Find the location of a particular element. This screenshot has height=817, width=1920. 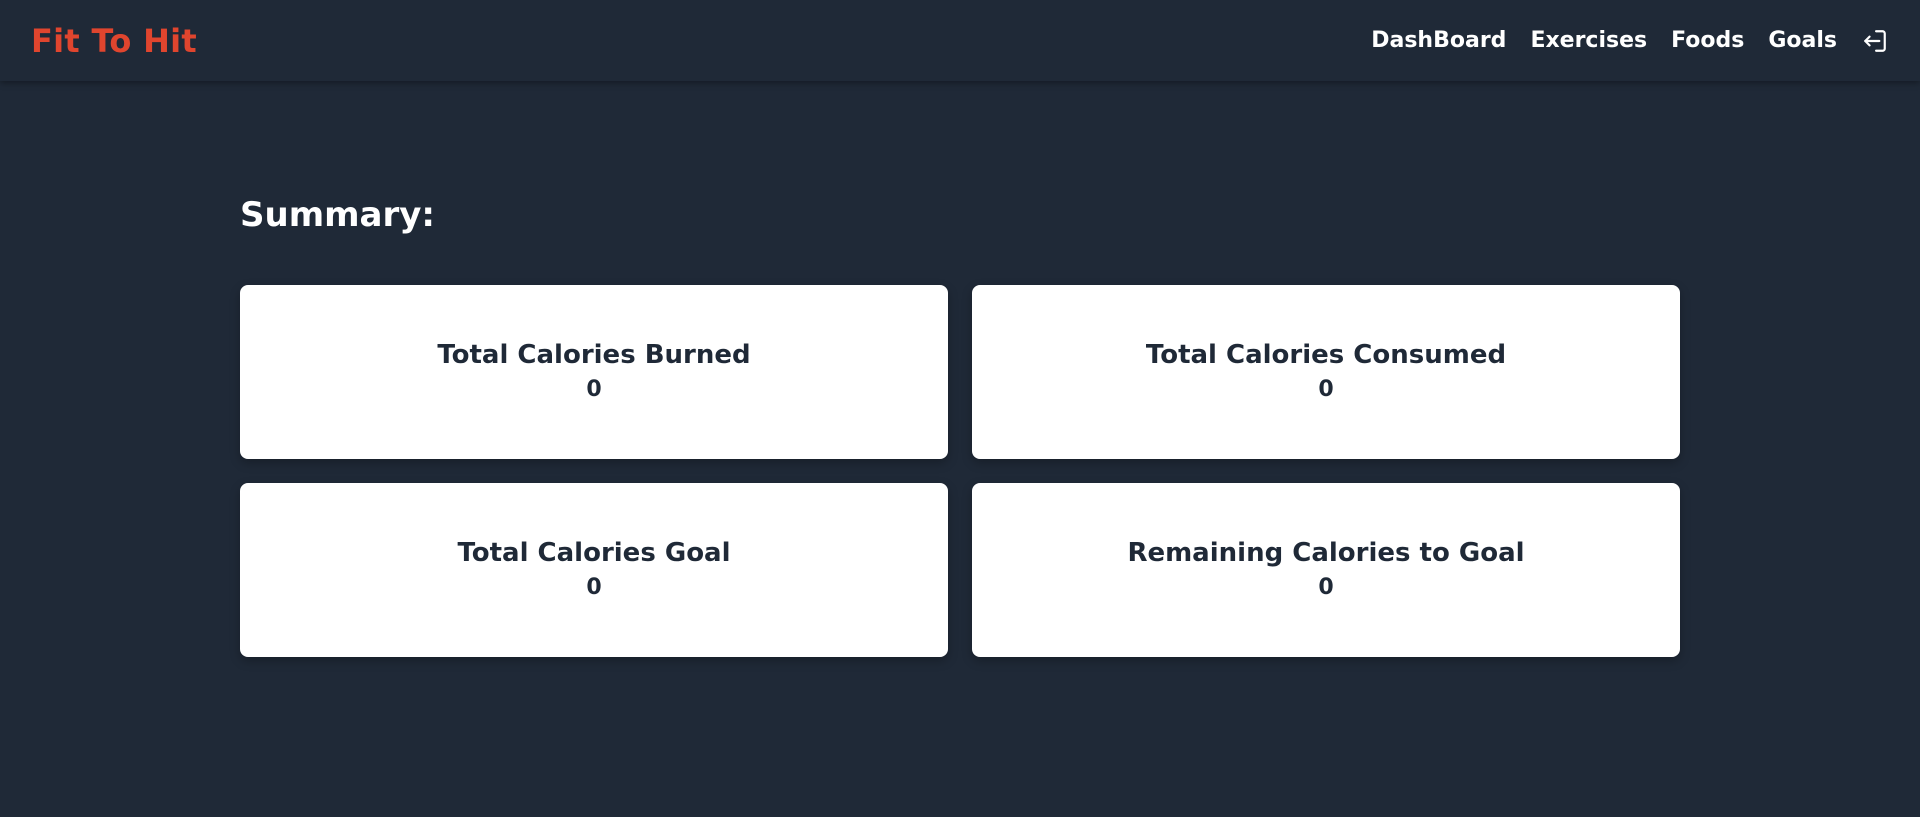

logout-button is located at coordinates (1875, 41).